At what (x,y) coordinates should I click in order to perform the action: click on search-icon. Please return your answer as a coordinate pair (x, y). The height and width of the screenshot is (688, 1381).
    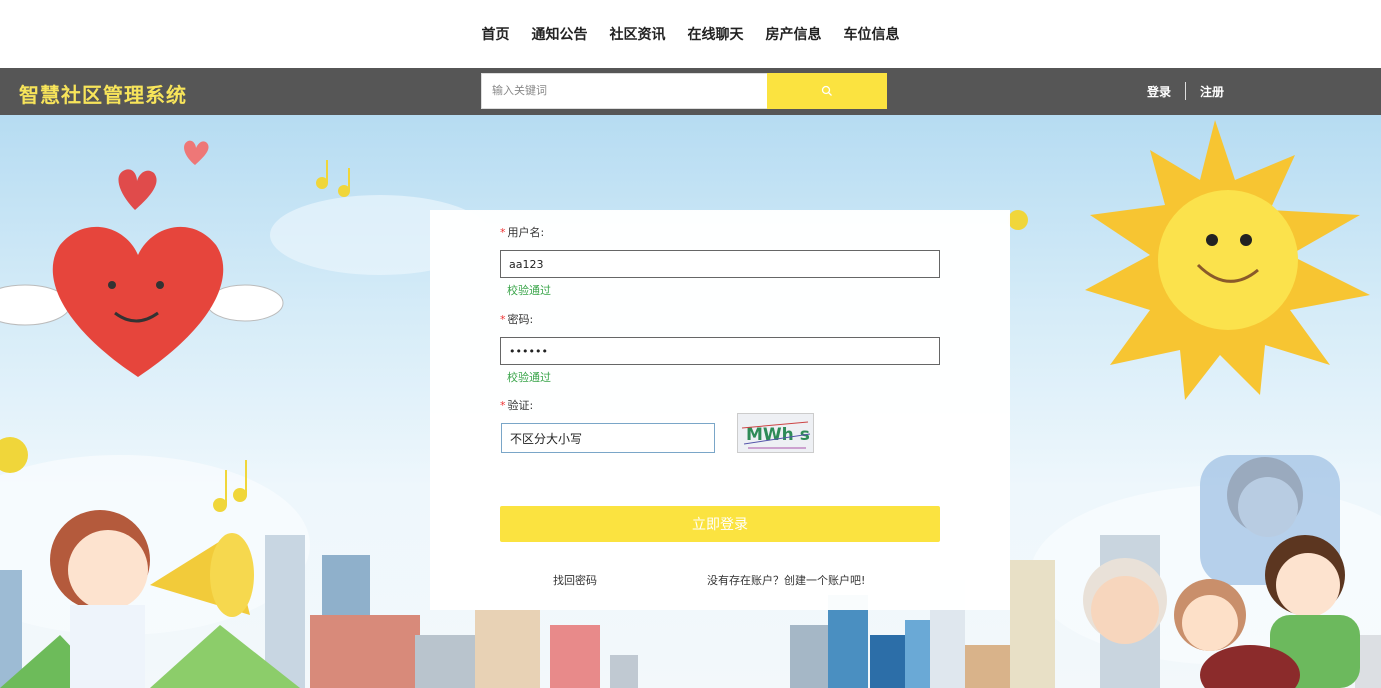
    Looking at the image, I should click on (826, 90).